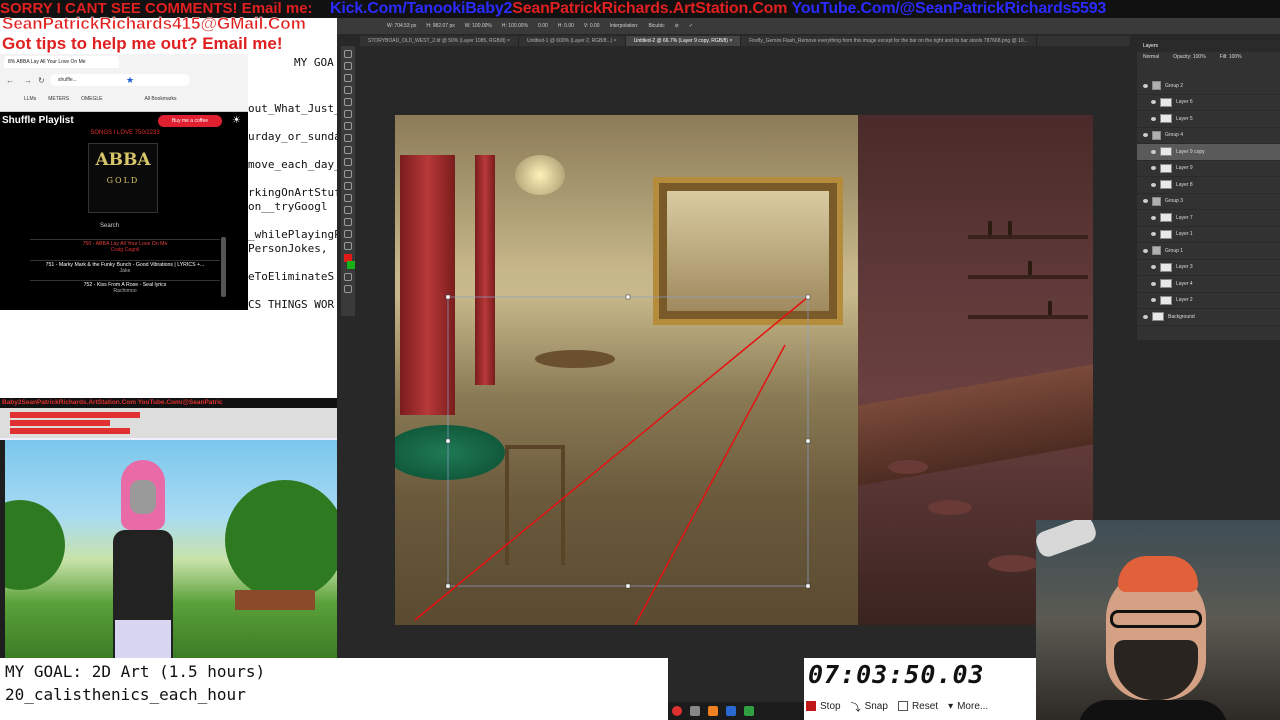 This screenshot has height=720, width=1280. I want to click on layer-row: Background, so click(1208, 317).